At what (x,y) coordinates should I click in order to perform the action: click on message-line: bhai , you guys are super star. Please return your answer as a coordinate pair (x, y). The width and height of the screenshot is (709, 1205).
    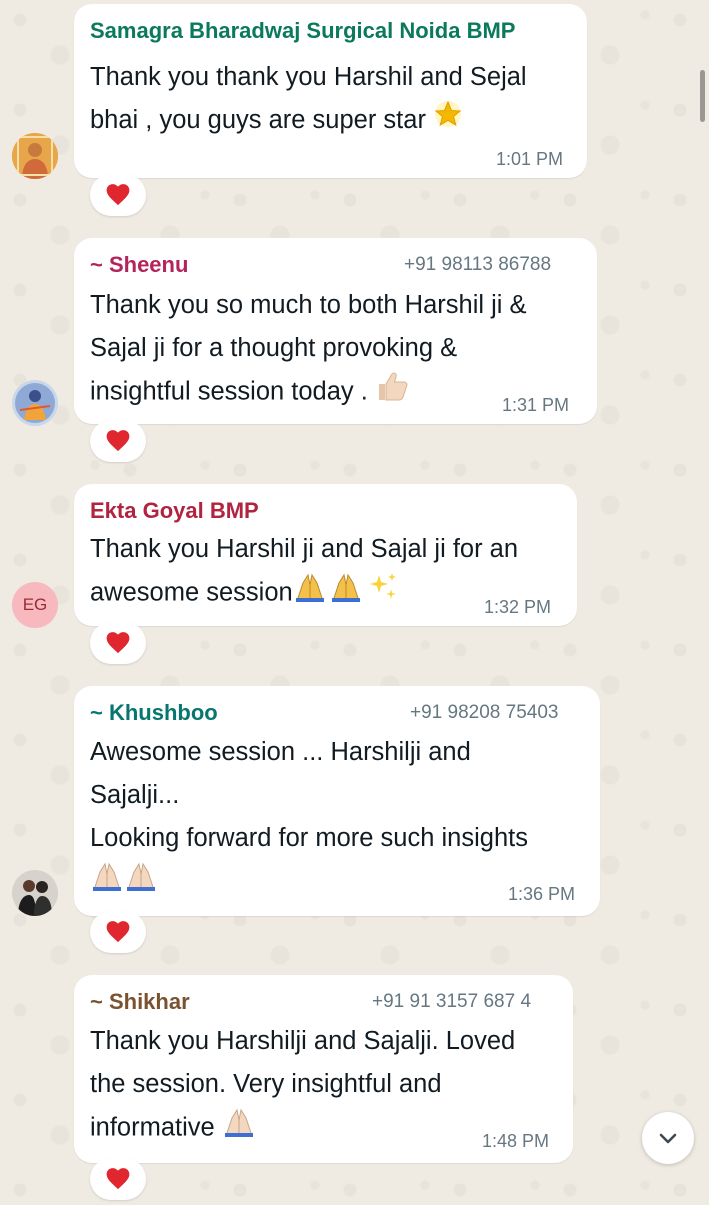
    Looking at the image, I should click on (276, 121).